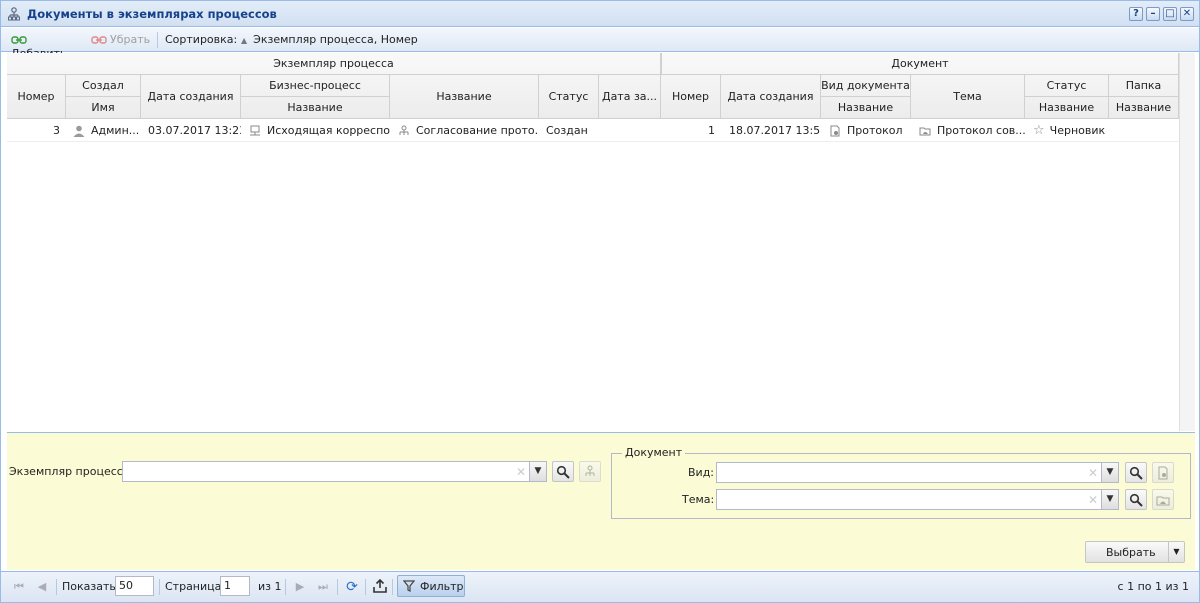 This screenshot has width=1200, height=603. I want to click on search-kind-button, so click(1136, 472).